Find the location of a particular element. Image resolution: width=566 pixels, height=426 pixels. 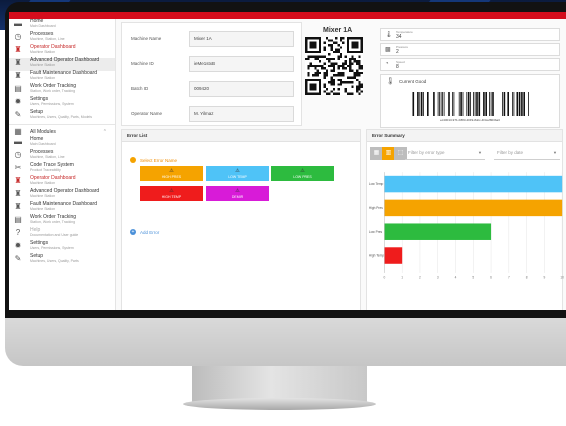

sidebar-item-subtitle: Machines, Users, Quality, Parts is located at coordinates (54, 261).